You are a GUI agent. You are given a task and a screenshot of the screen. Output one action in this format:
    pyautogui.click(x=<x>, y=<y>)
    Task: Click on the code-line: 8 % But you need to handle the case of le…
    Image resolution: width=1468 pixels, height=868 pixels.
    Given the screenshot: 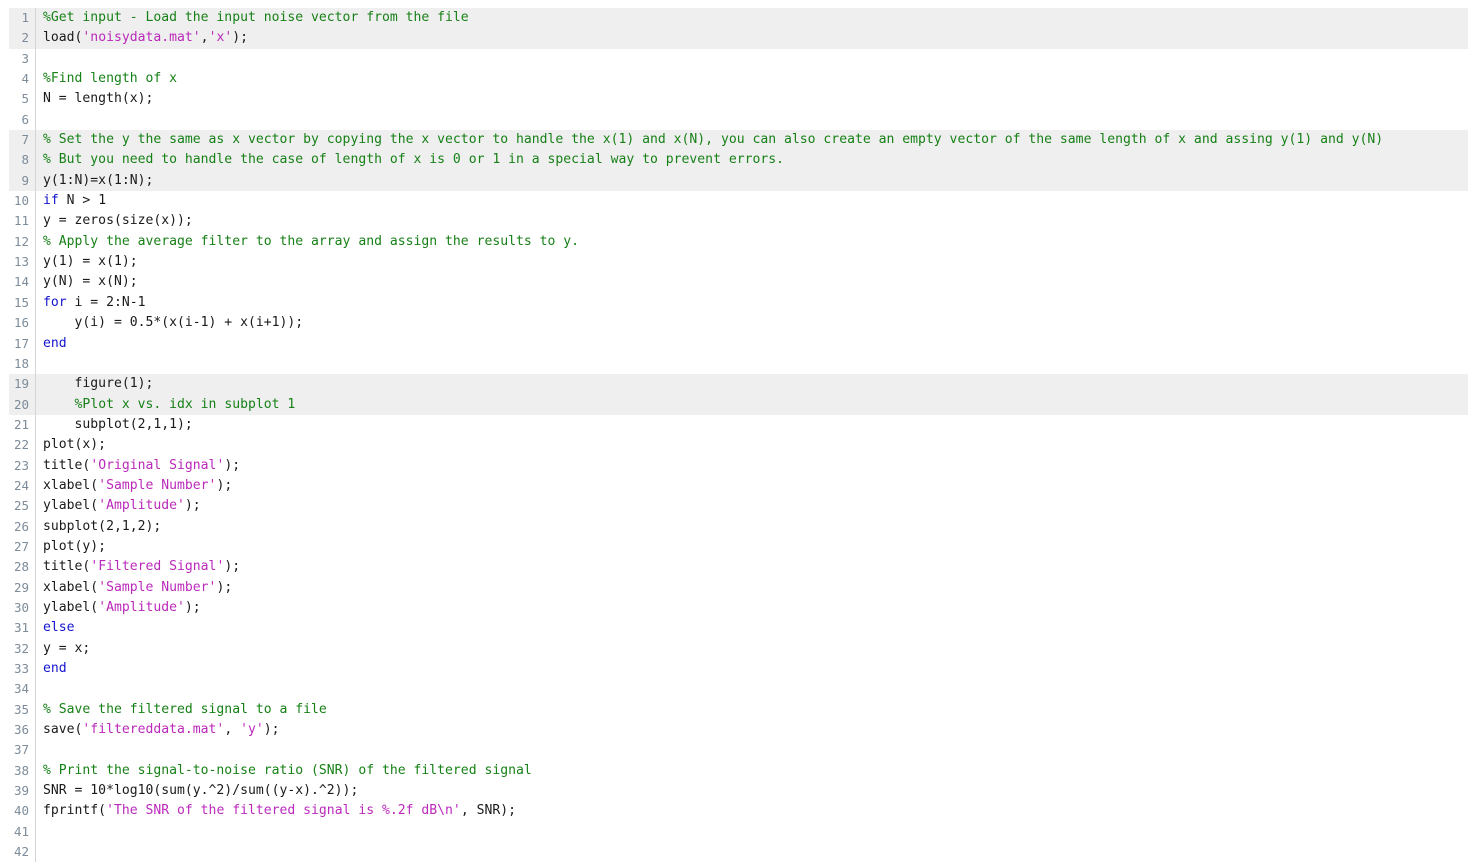 What is the action you would take?
    pyautogui.click(x=738, y=160)
    